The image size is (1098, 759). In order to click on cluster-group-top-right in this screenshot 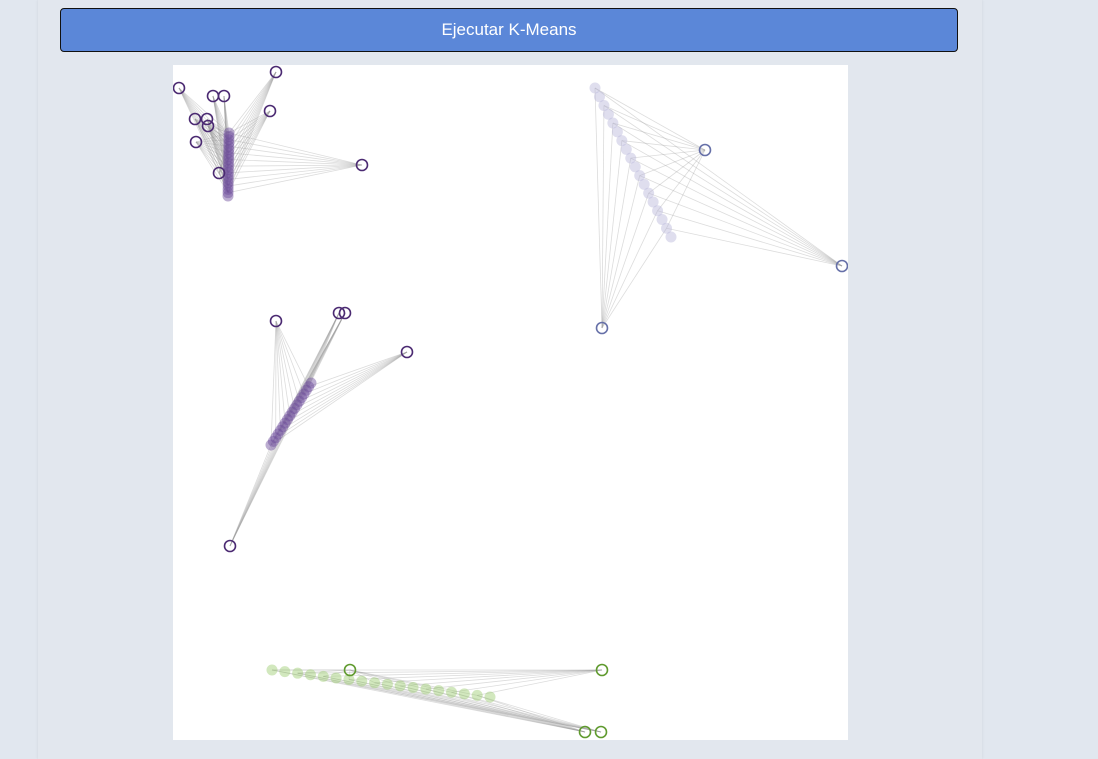, I will do `click(718, 208)`.